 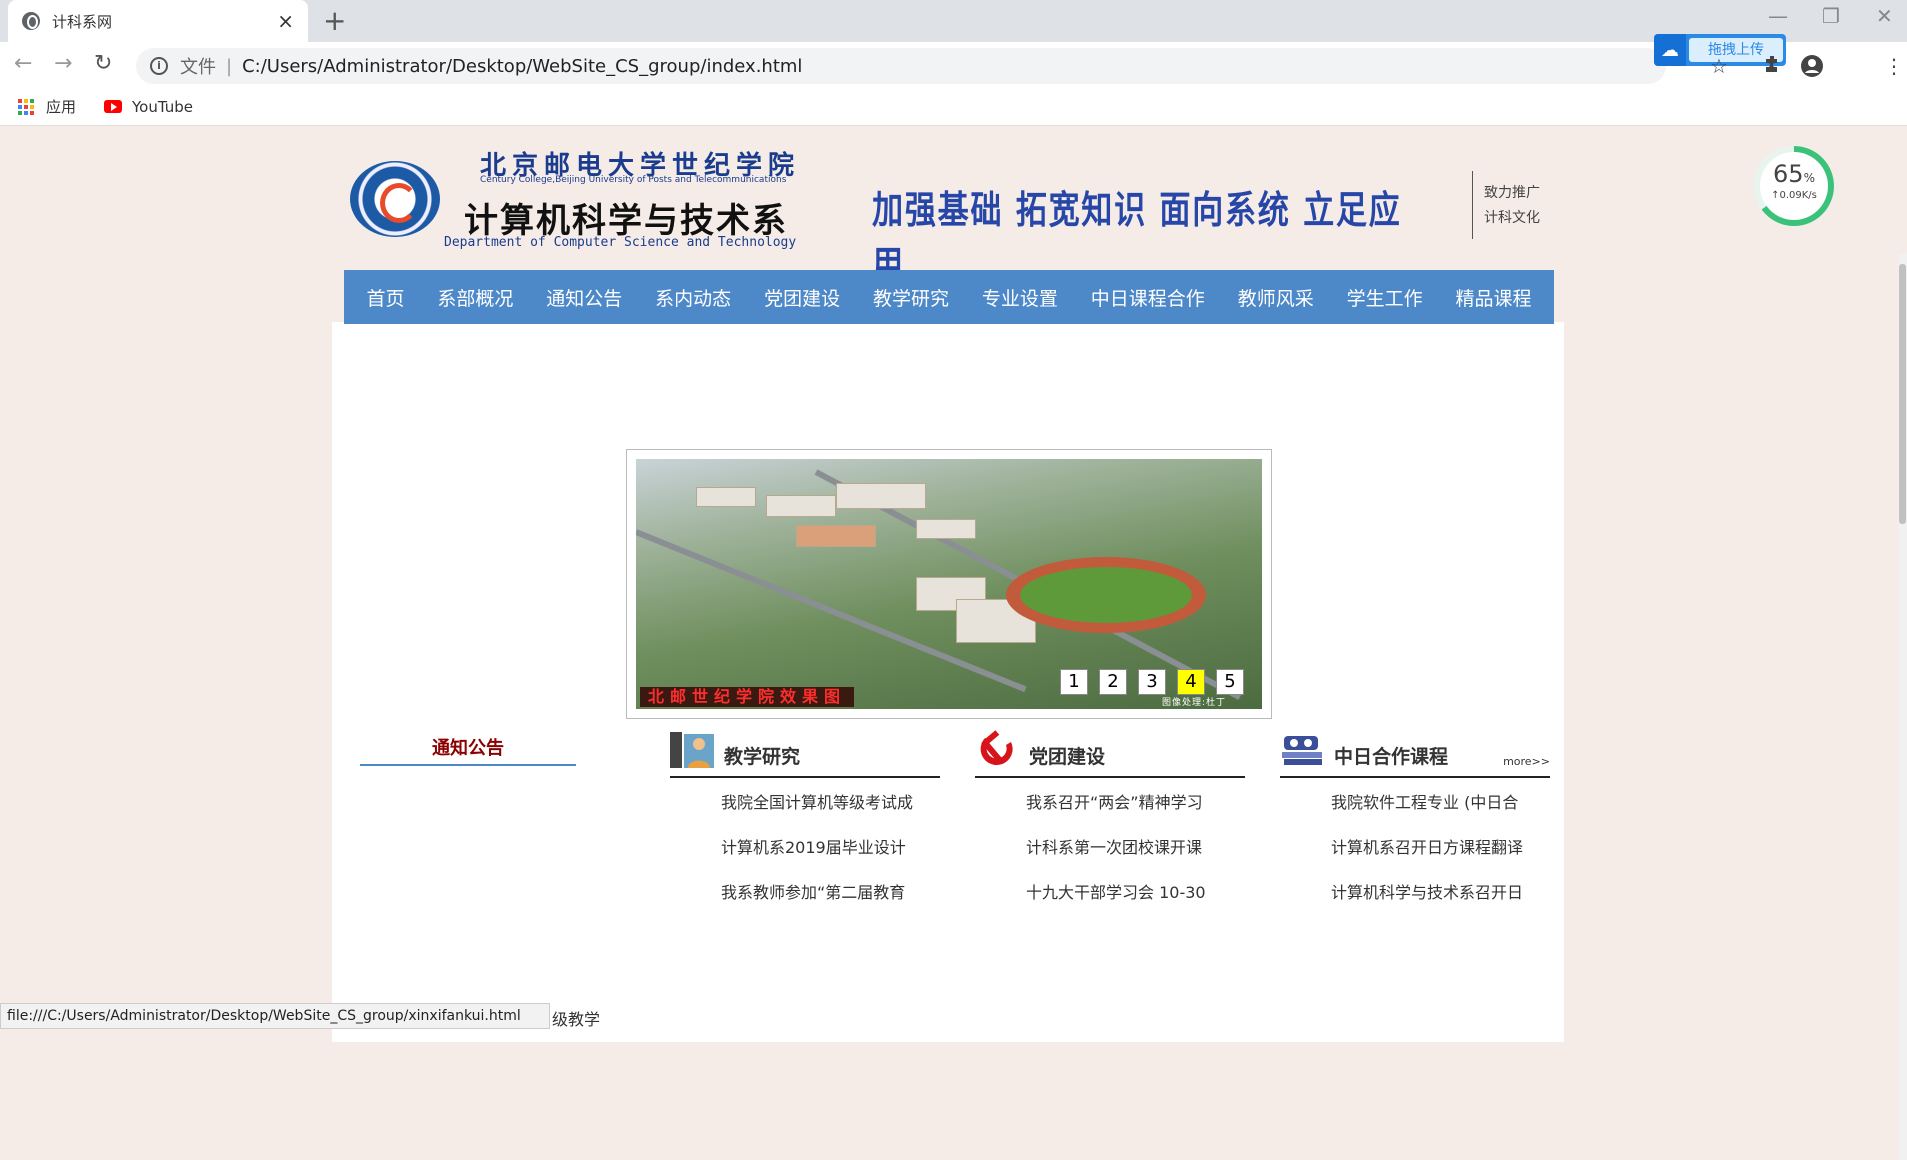 I want to click on speed-inner: 65% ↑0.09K/s, so click(x=1794, y=186).